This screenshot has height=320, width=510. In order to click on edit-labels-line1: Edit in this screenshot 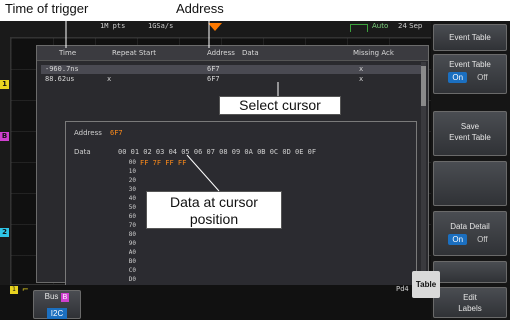, I will do `click(470, 297)`.